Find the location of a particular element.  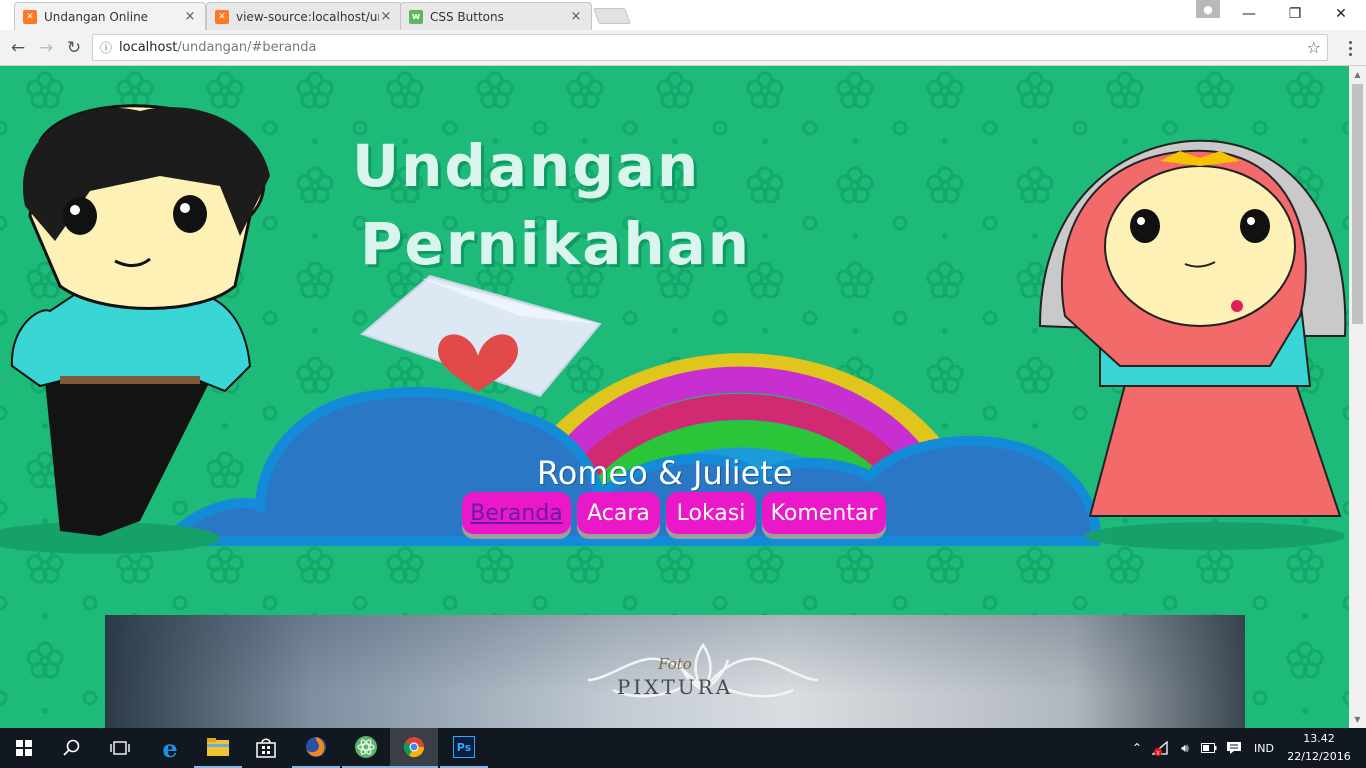

back-icon: ← is located at coordinates (18, 48).